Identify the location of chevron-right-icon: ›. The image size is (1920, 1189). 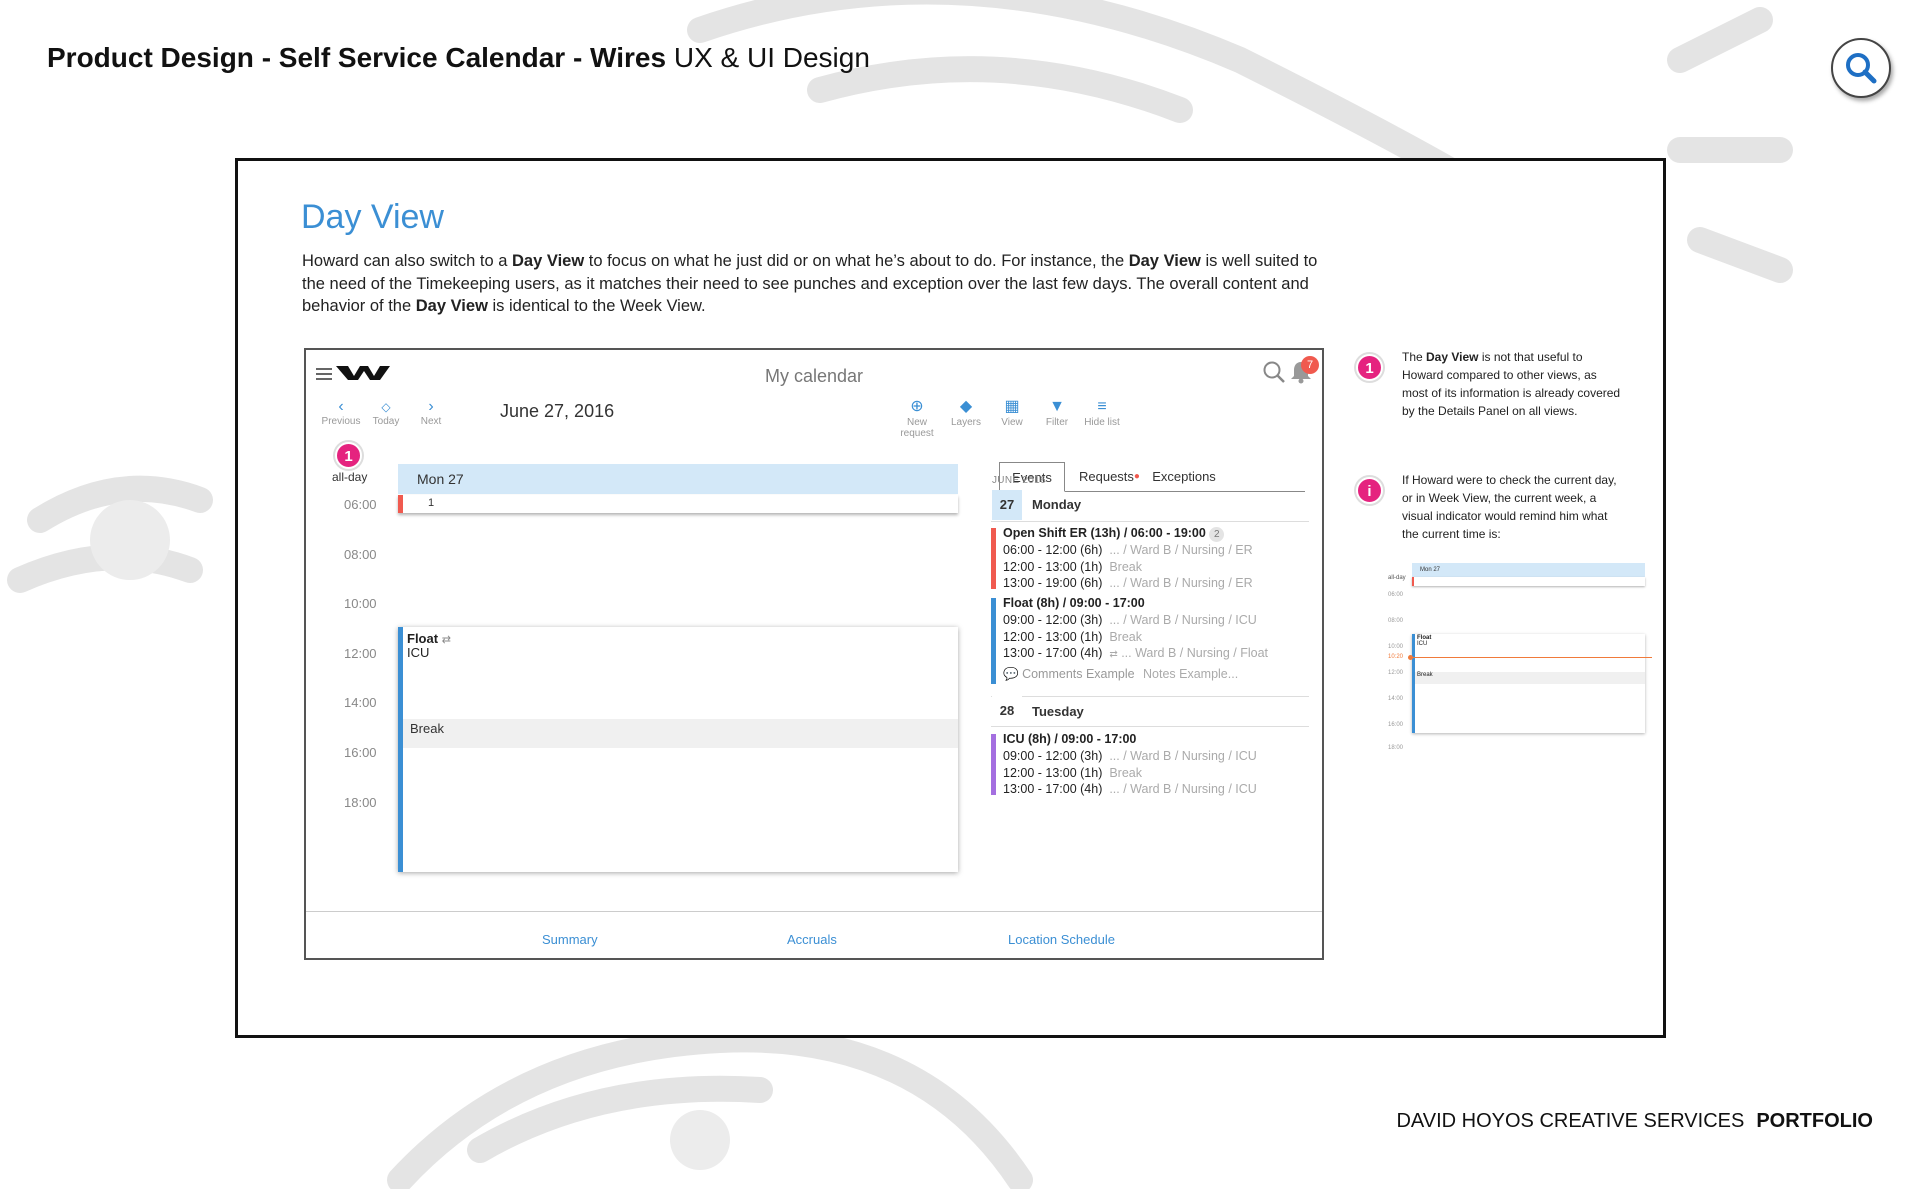
(431, 406).